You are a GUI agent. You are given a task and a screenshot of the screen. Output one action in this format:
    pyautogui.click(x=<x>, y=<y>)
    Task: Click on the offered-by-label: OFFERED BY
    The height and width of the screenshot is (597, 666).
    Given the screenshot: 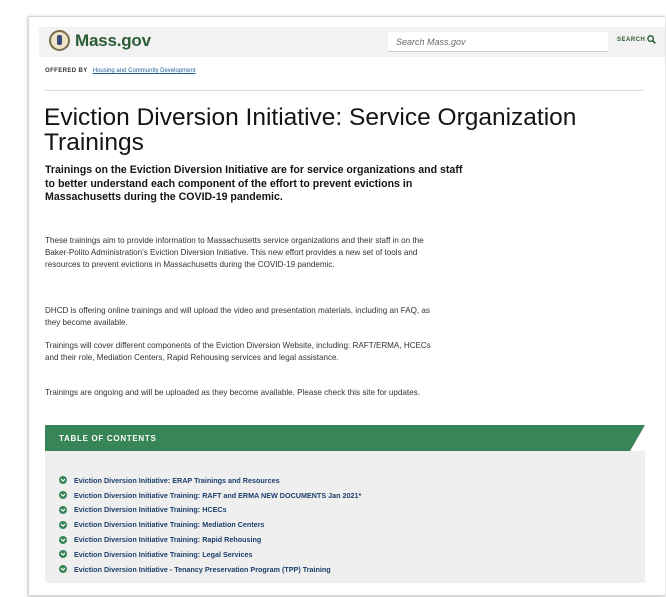 What is the action you would take?
    pyautogui.click(x=66, y=71)
    